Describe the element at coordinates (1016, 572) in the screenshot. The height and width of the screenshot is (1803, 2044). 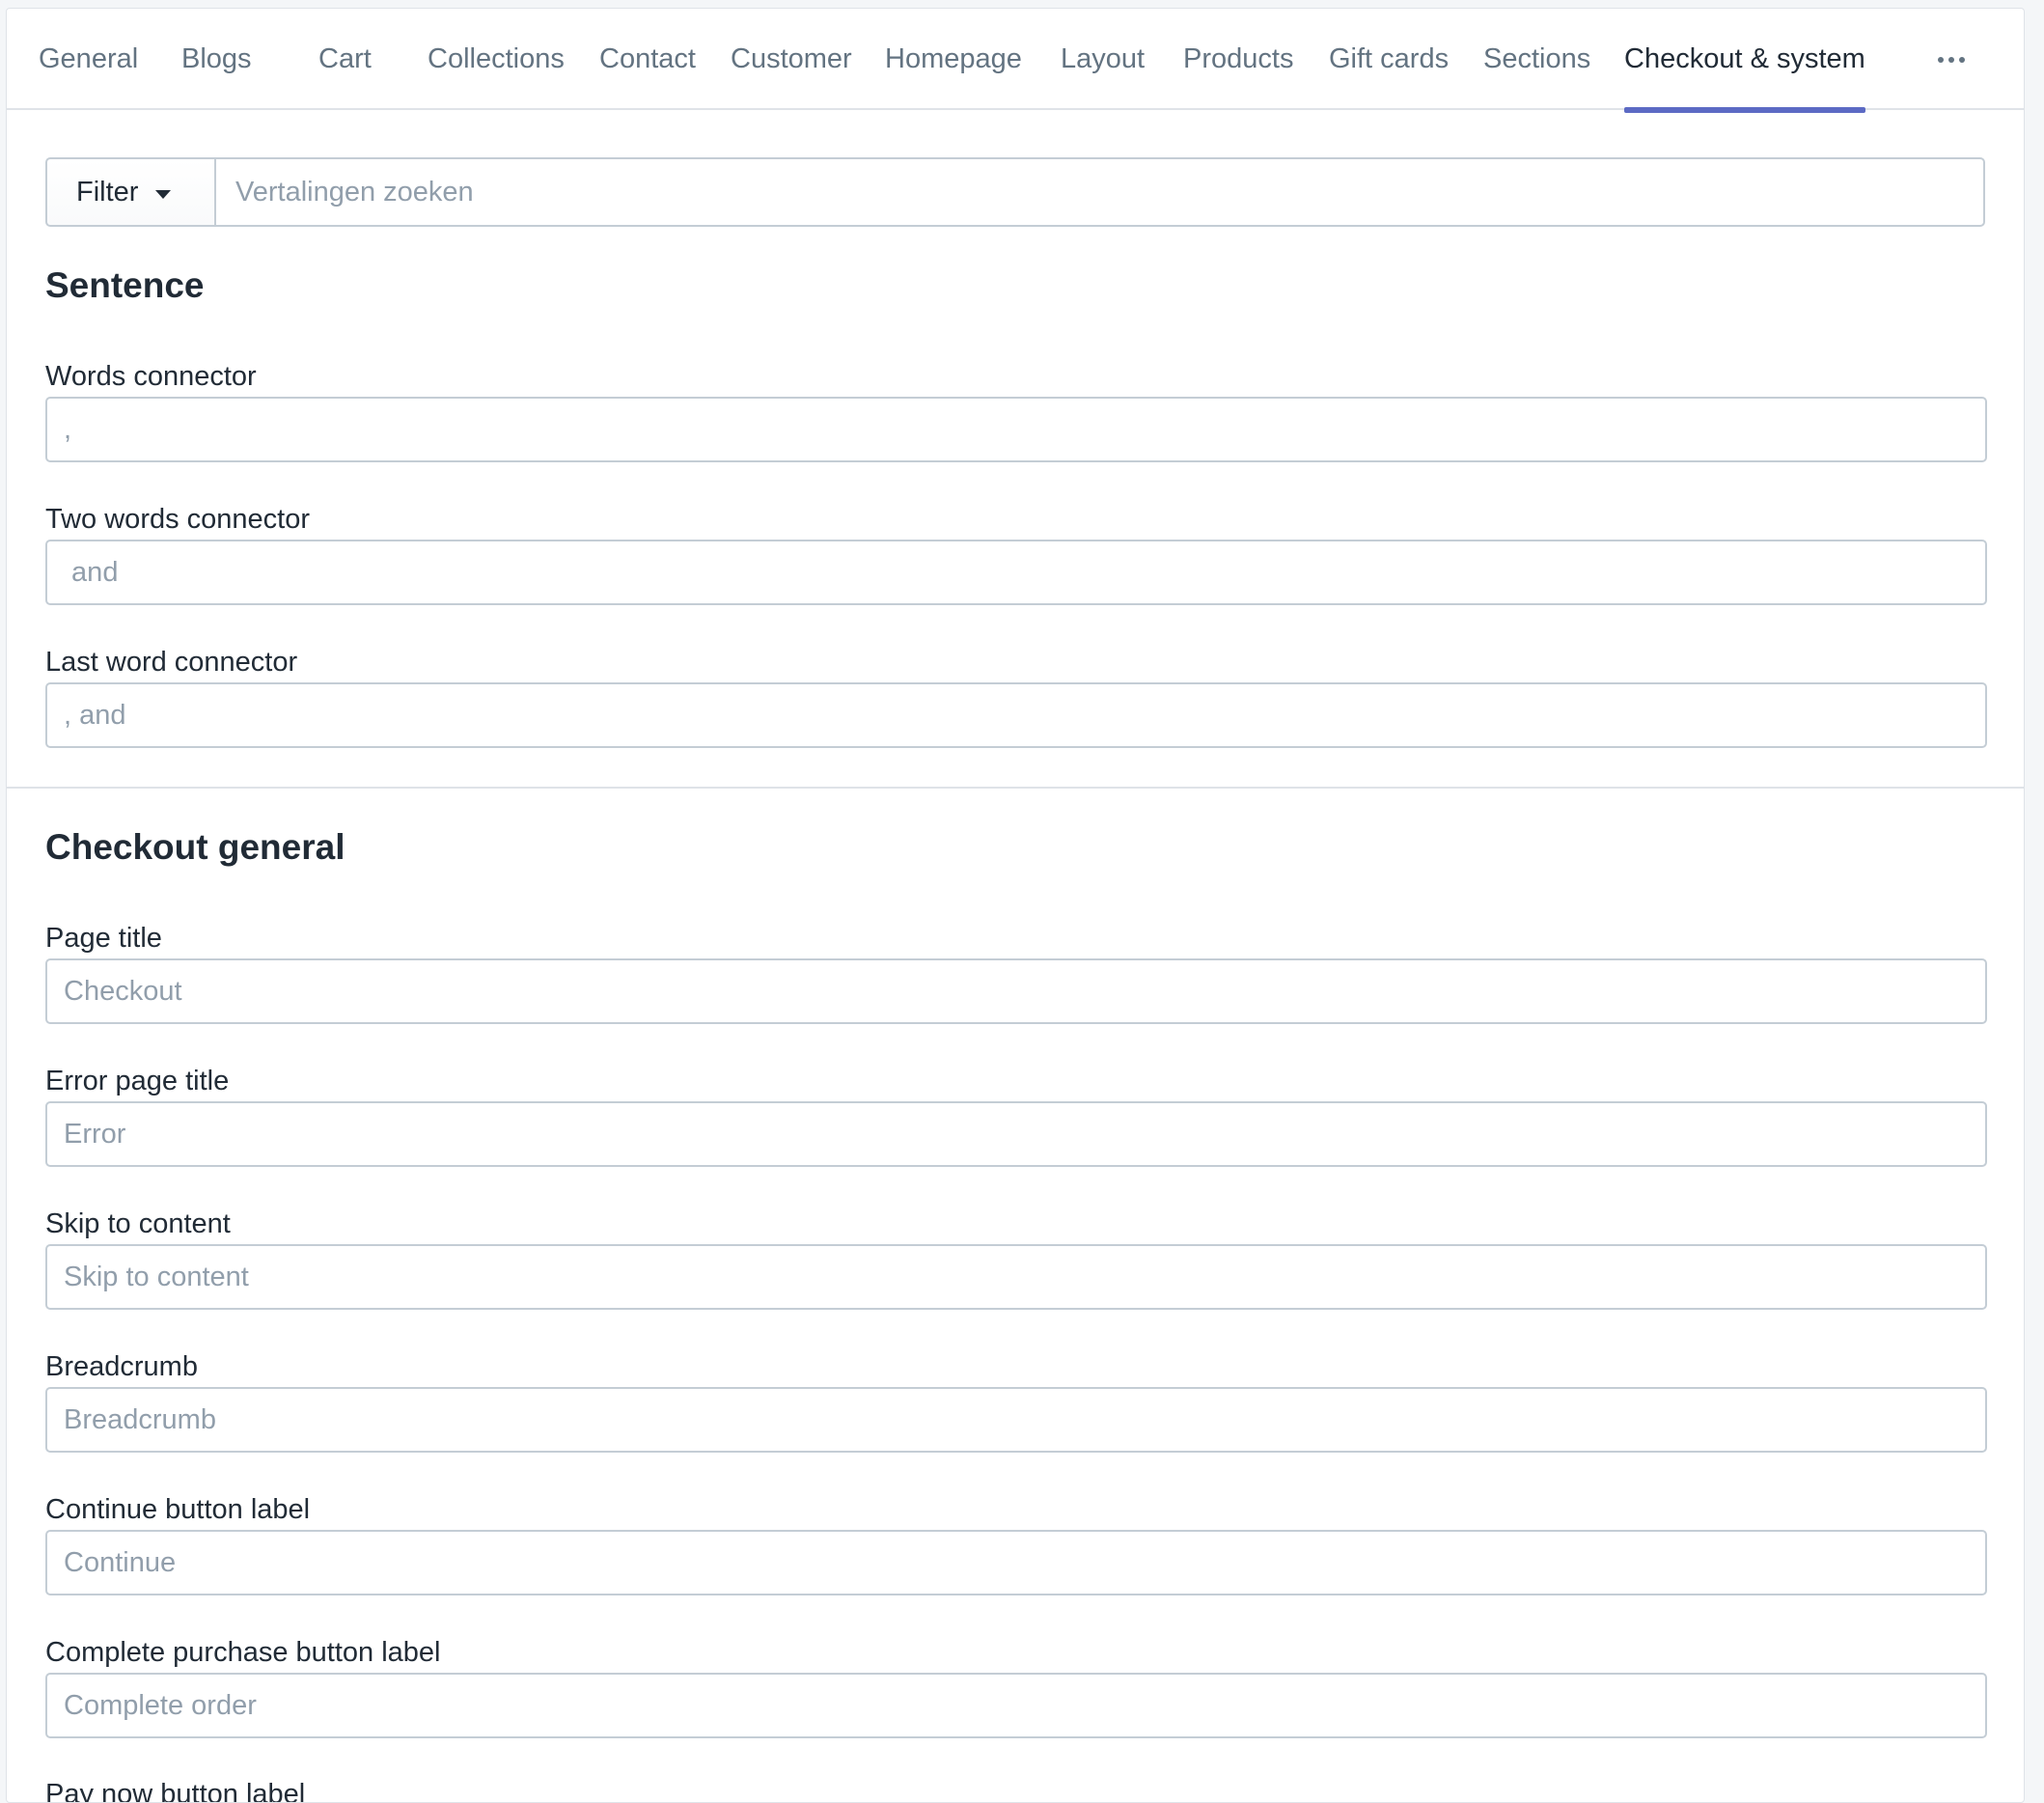
I see `two-words-connector-input` at that location.